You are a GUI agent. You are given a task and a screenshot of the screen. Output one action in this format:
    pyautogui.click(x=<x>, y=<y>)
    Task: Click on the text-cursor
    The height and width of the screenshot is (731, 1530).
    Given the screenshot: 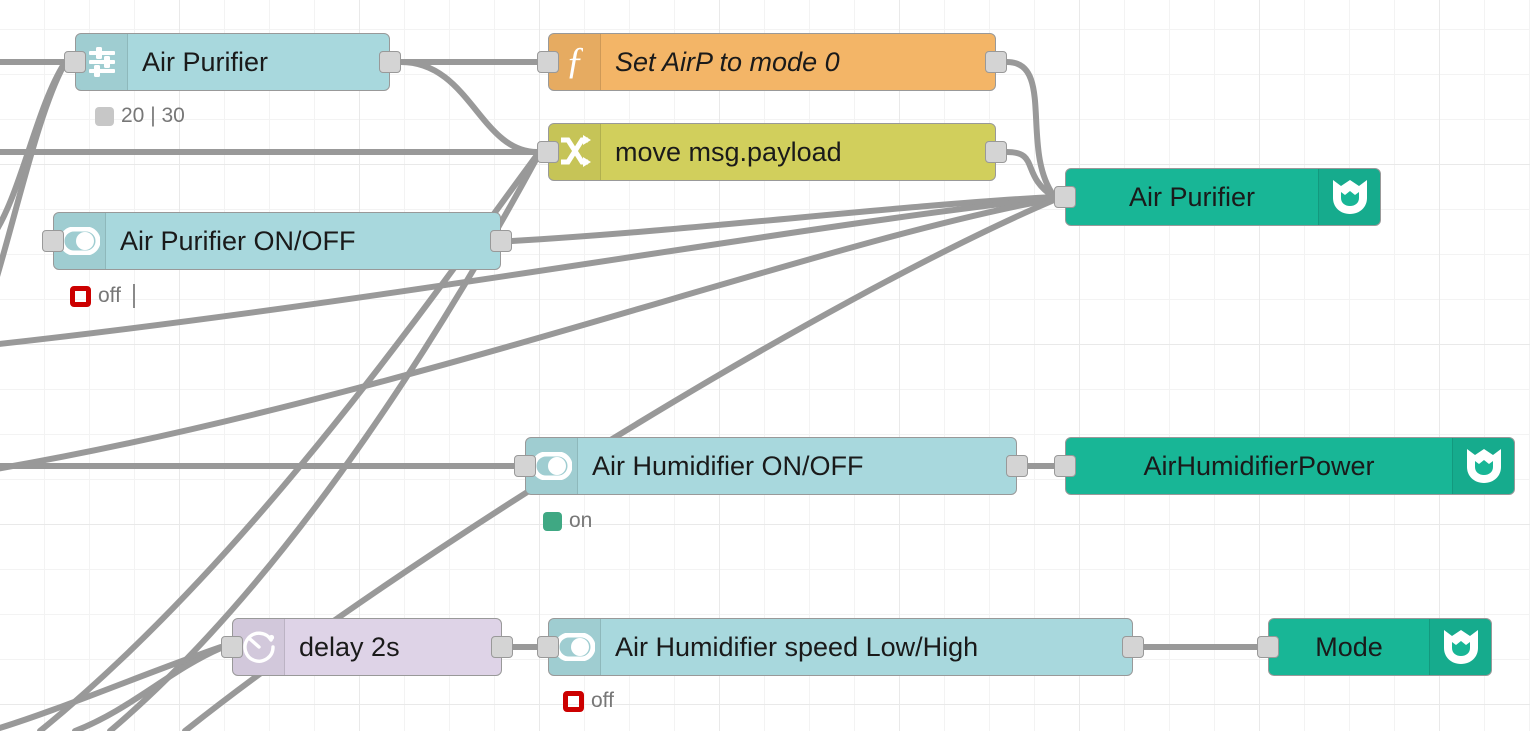 What is the action you would take?
    pyautogui.click(x=133, y=296)
    